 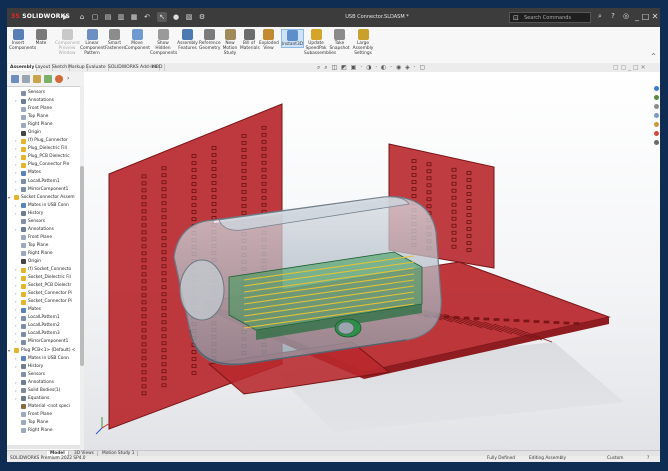 I want to click on tree-item: › Socket_PCB Dielectr, so click(x=44, y=286).